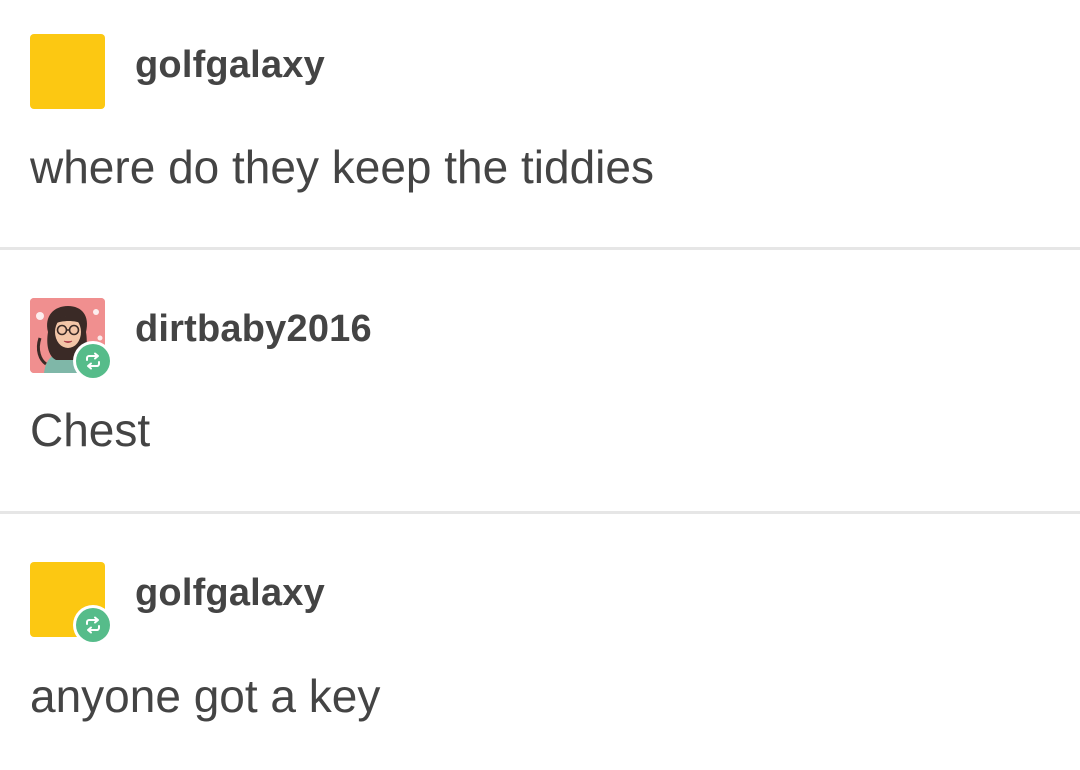 This screenshot has width=1080, height=770. I want to click on post-text: where do they keep the tiddies, so click(342, 167).